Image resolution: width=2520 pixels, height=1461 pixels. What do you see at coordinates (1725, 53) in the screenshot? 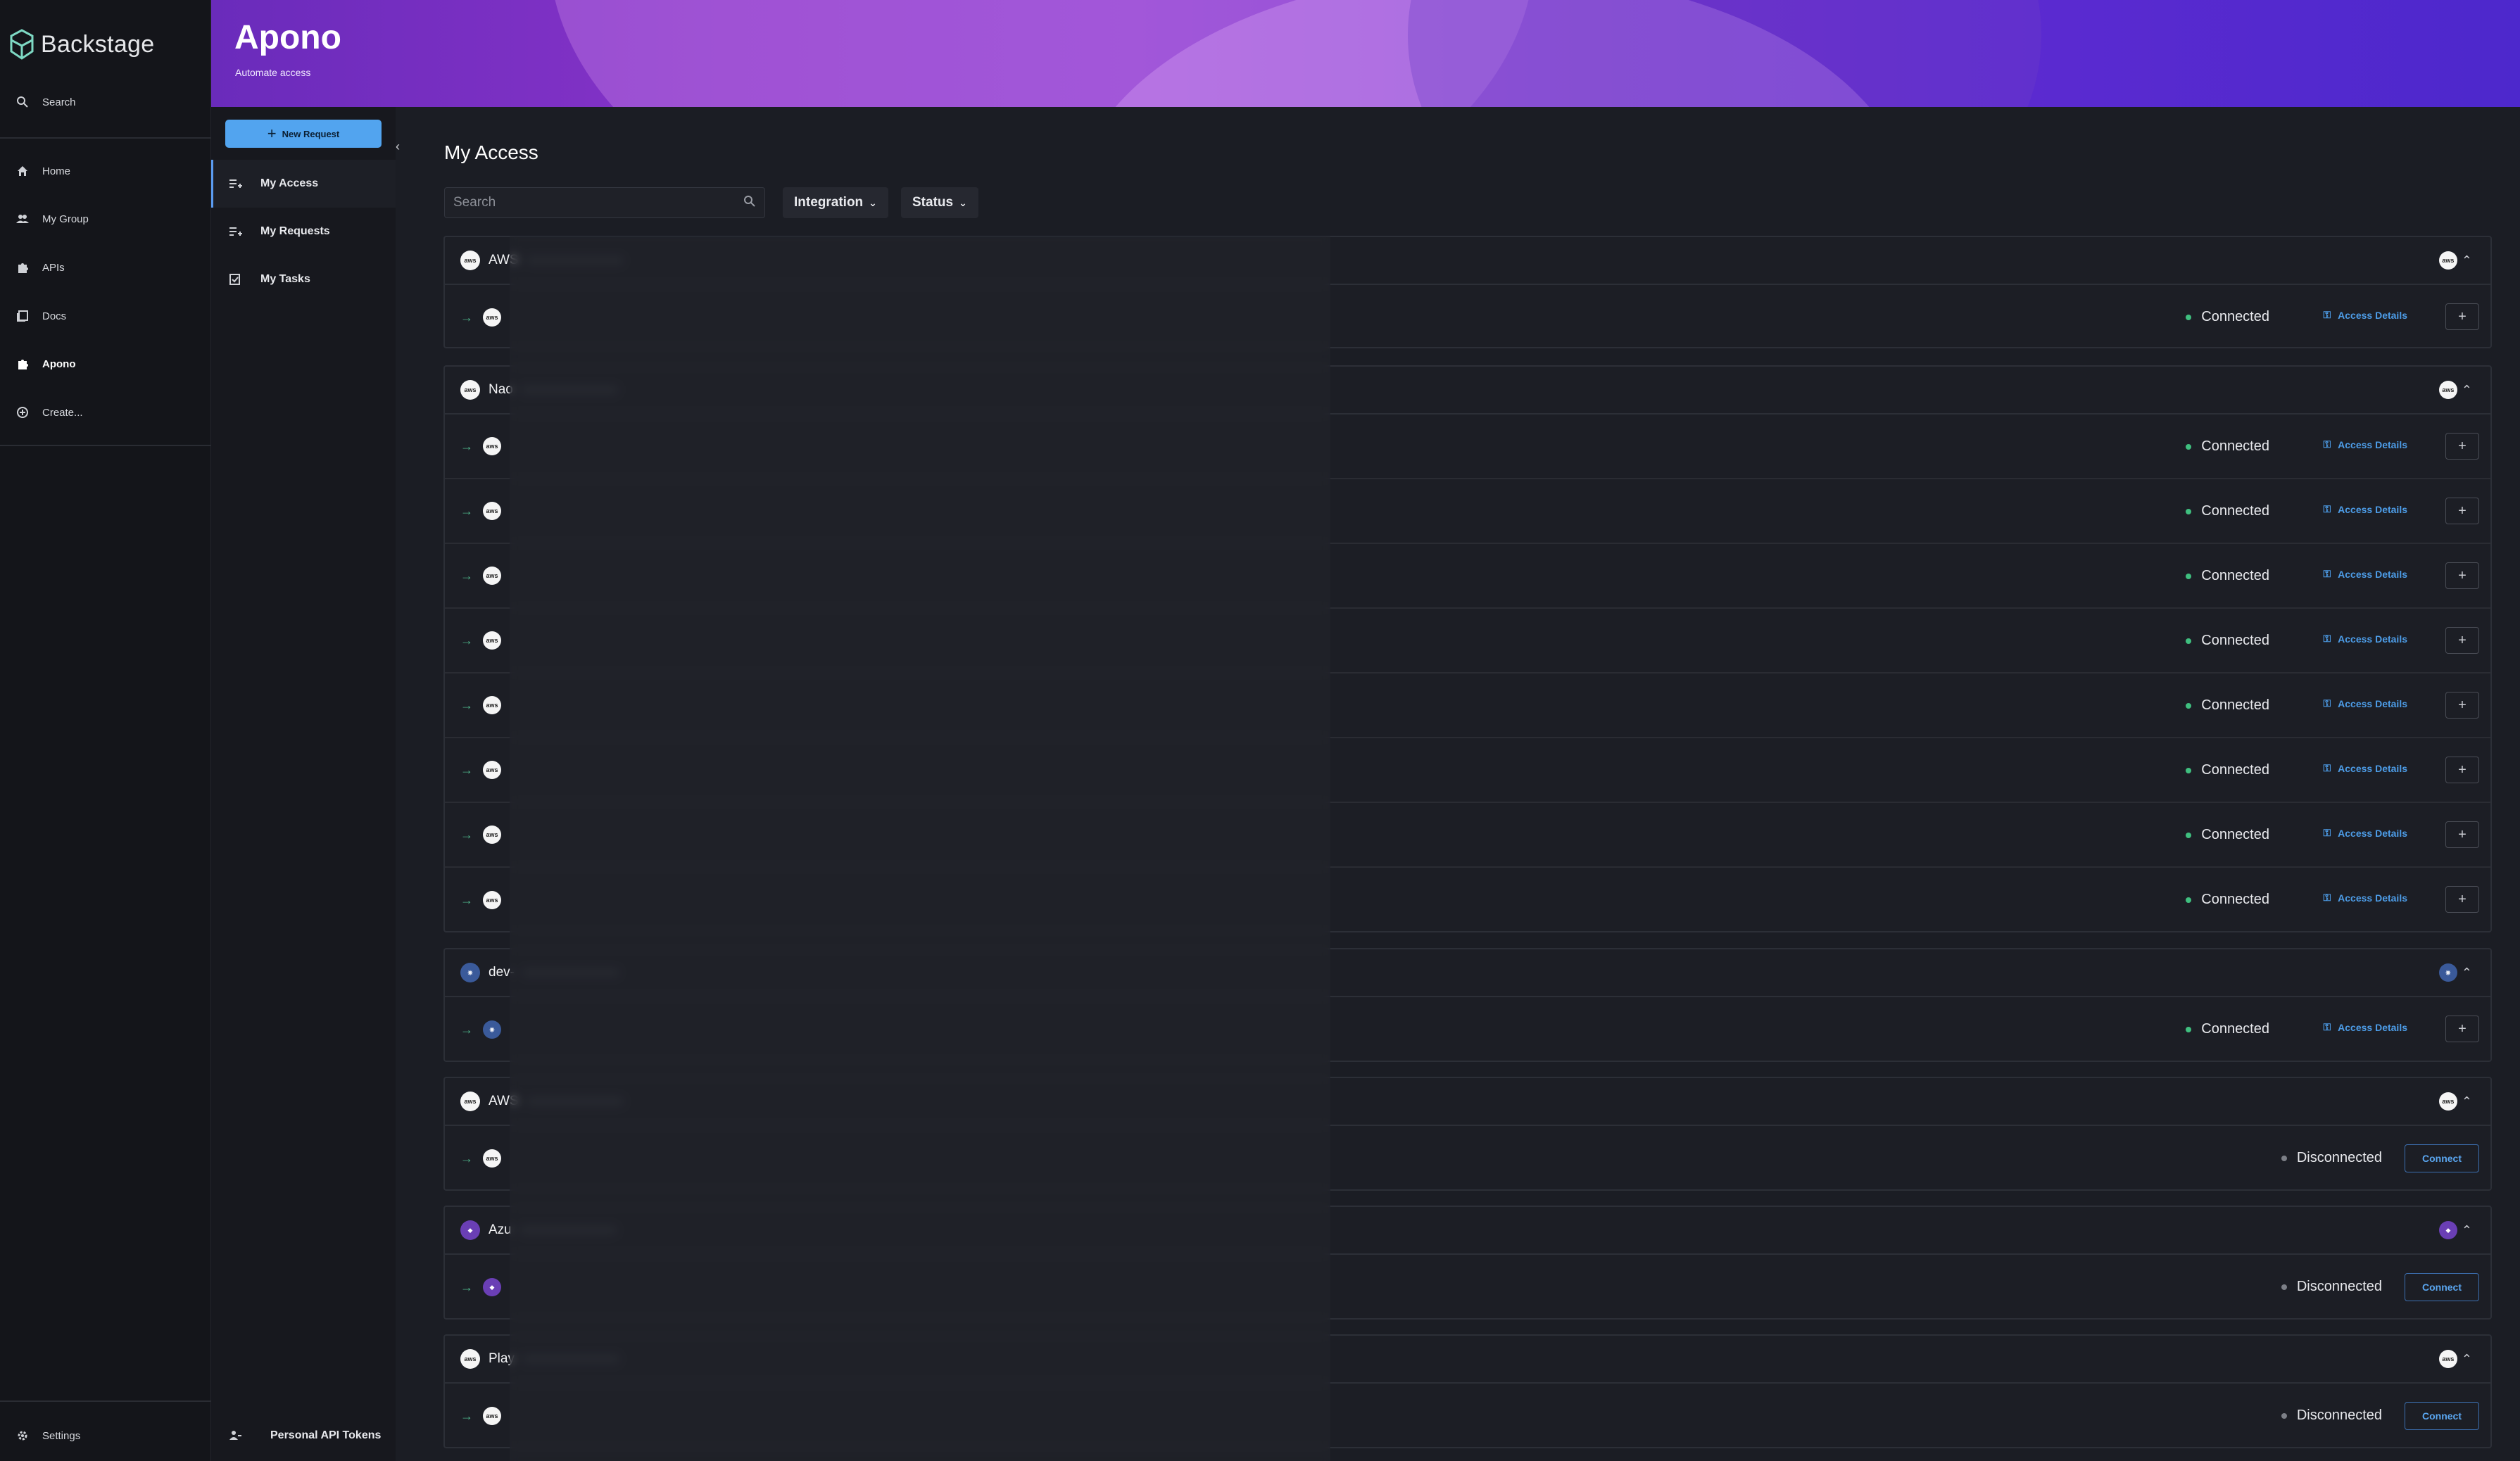
I see `header-decoration` at bounding box center [1725, 53].